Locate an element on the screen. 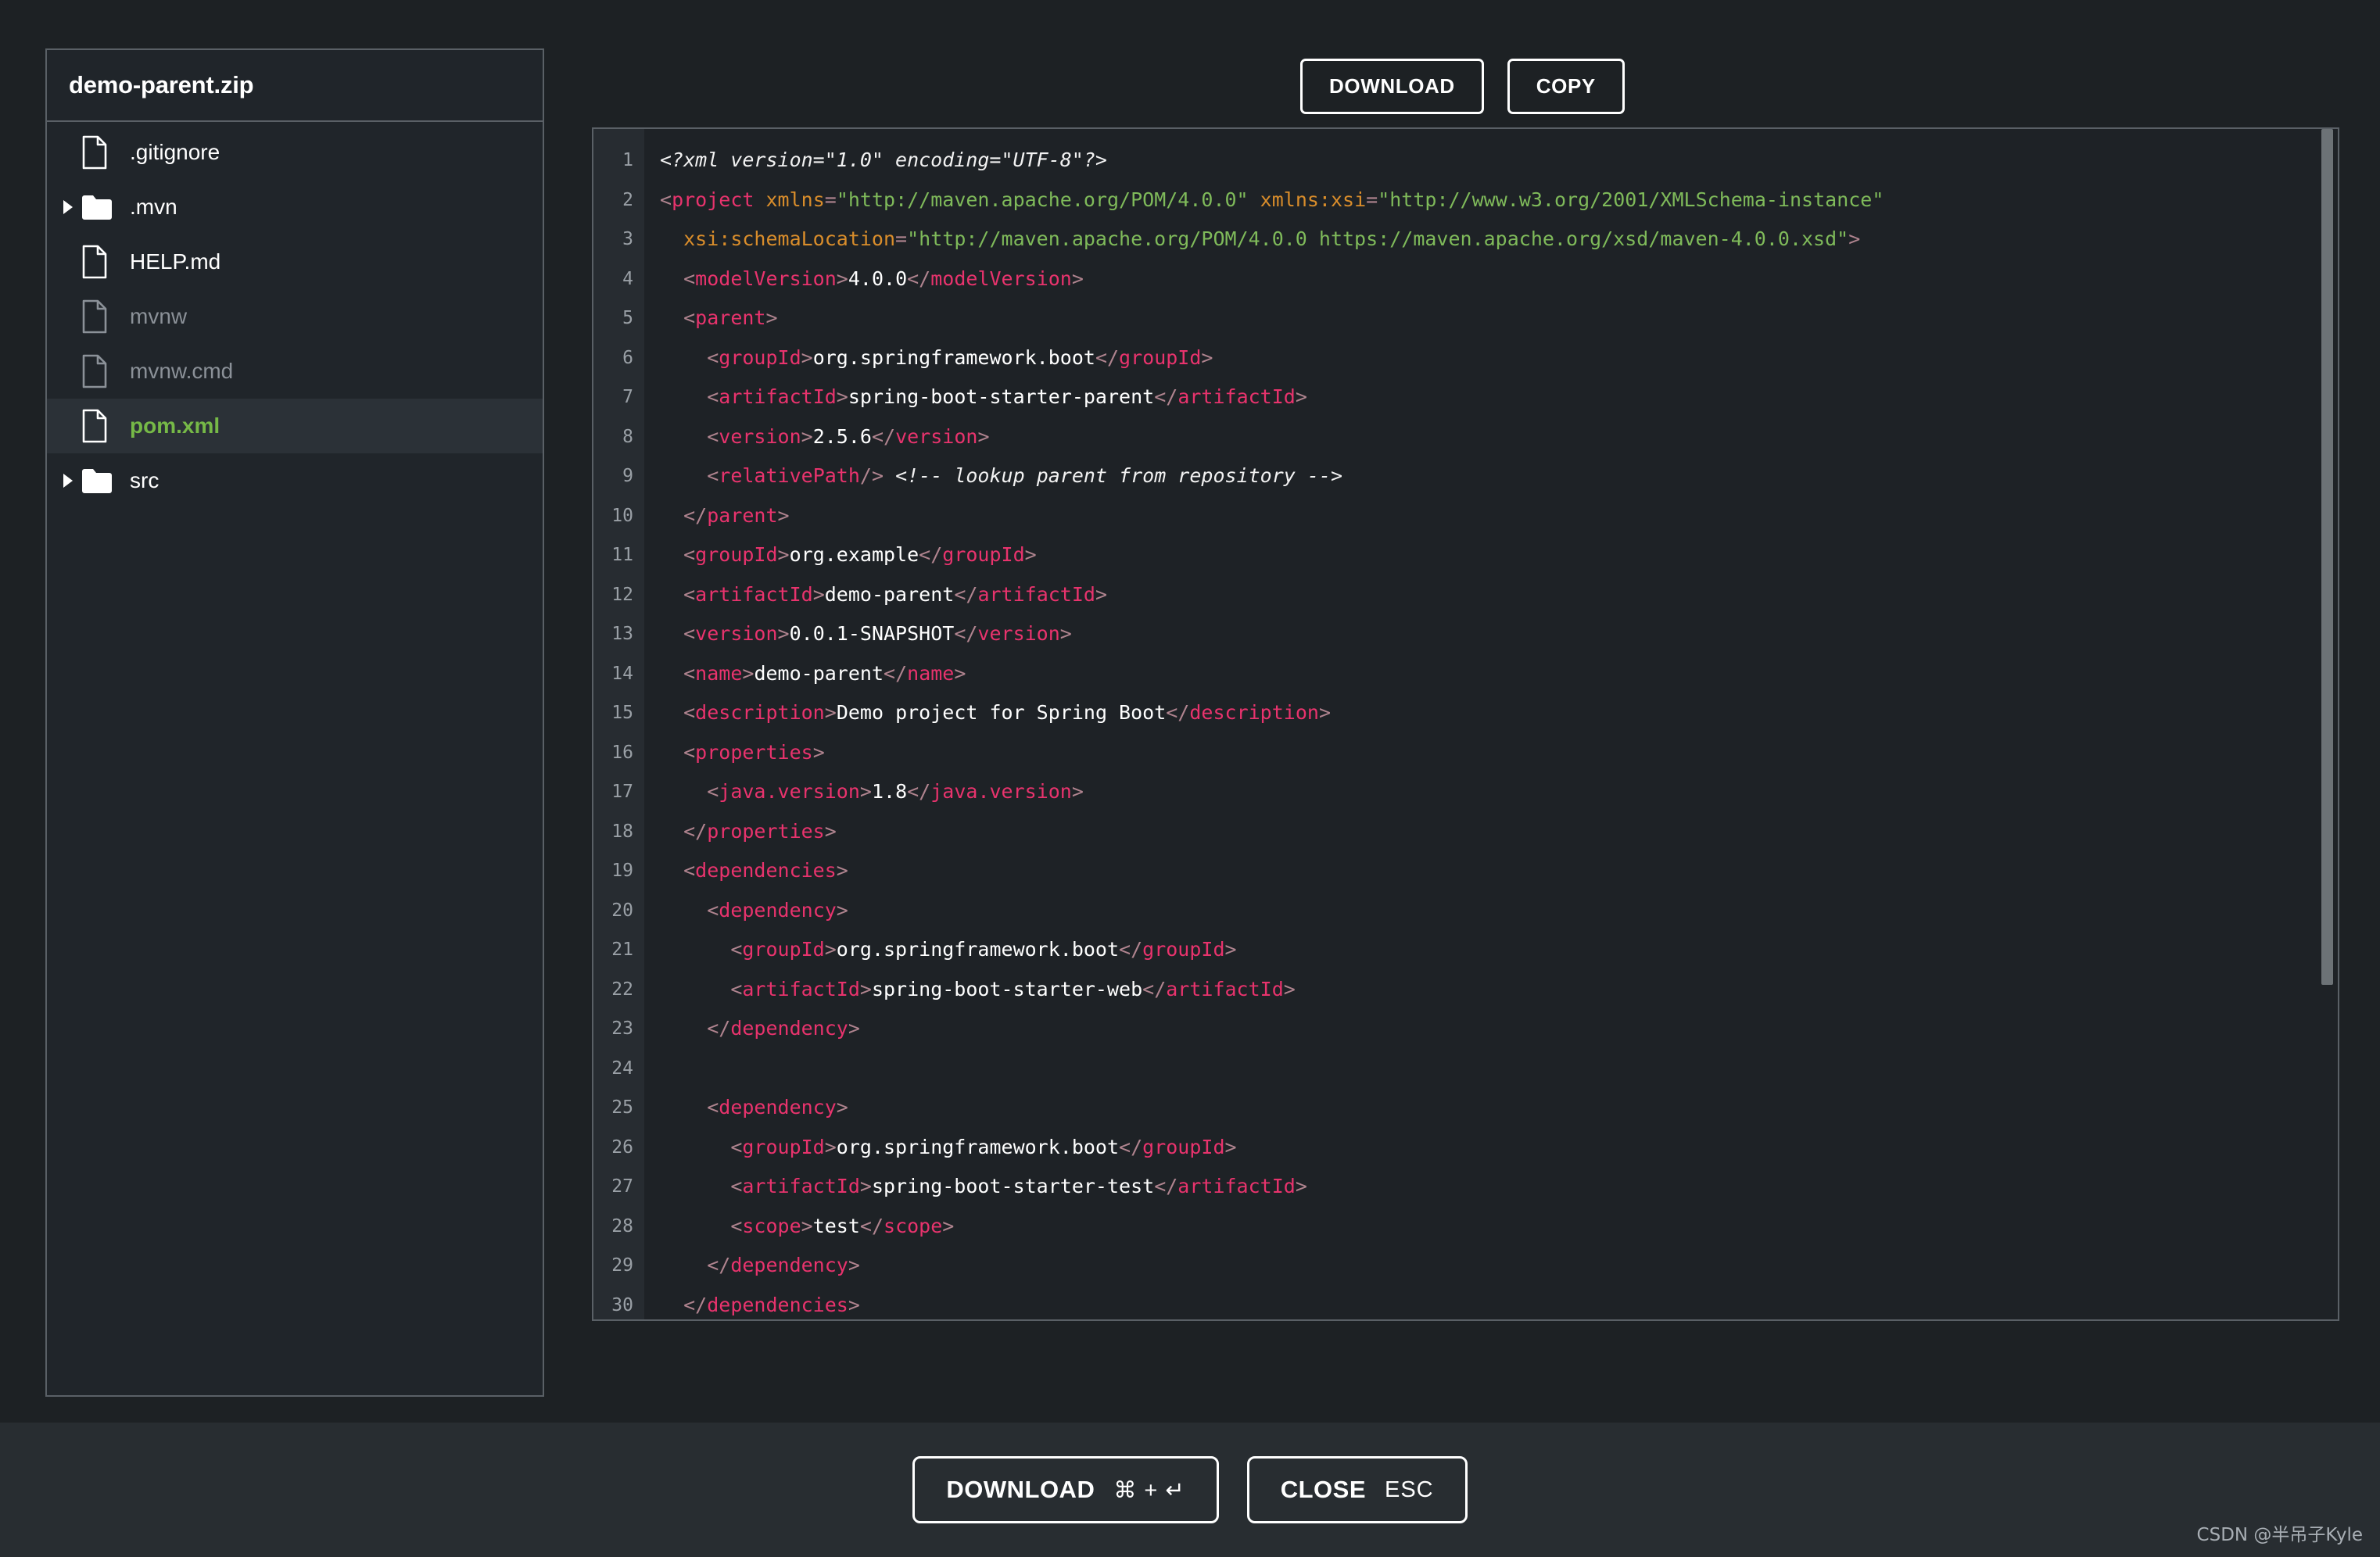  code-scrollbar-thumb is located at coordinates (2327, 557).